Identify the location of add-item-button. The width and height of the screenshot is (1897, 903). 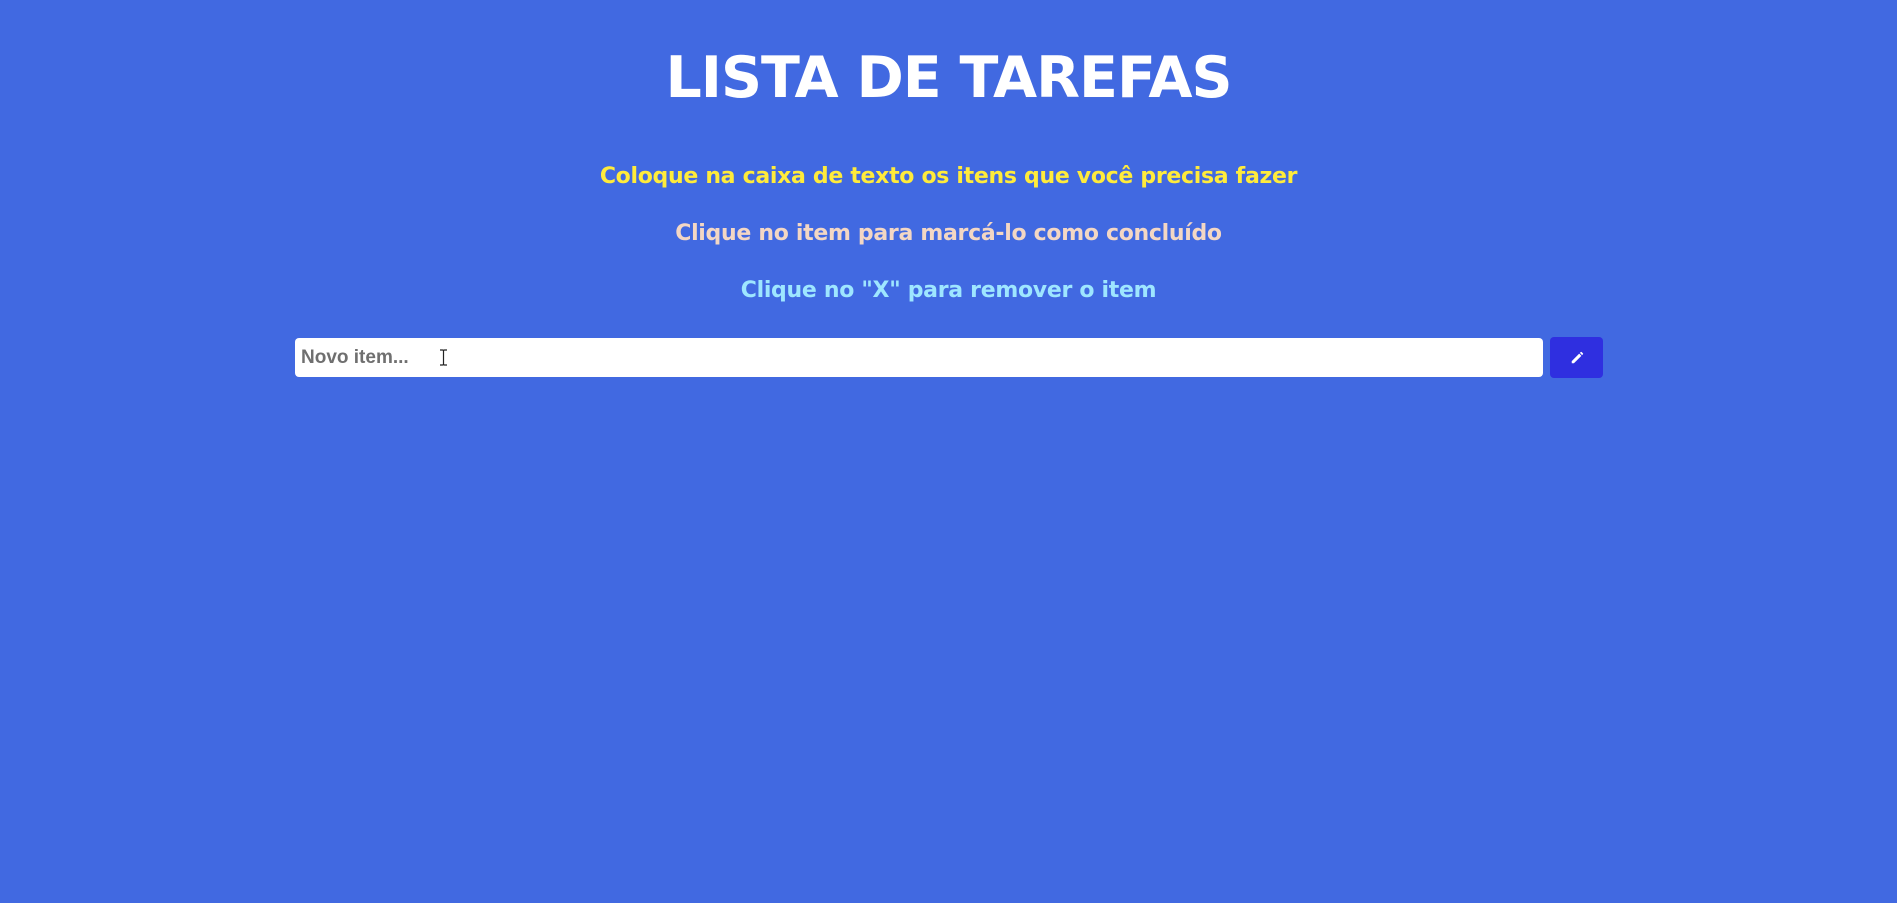
(1576, 357).